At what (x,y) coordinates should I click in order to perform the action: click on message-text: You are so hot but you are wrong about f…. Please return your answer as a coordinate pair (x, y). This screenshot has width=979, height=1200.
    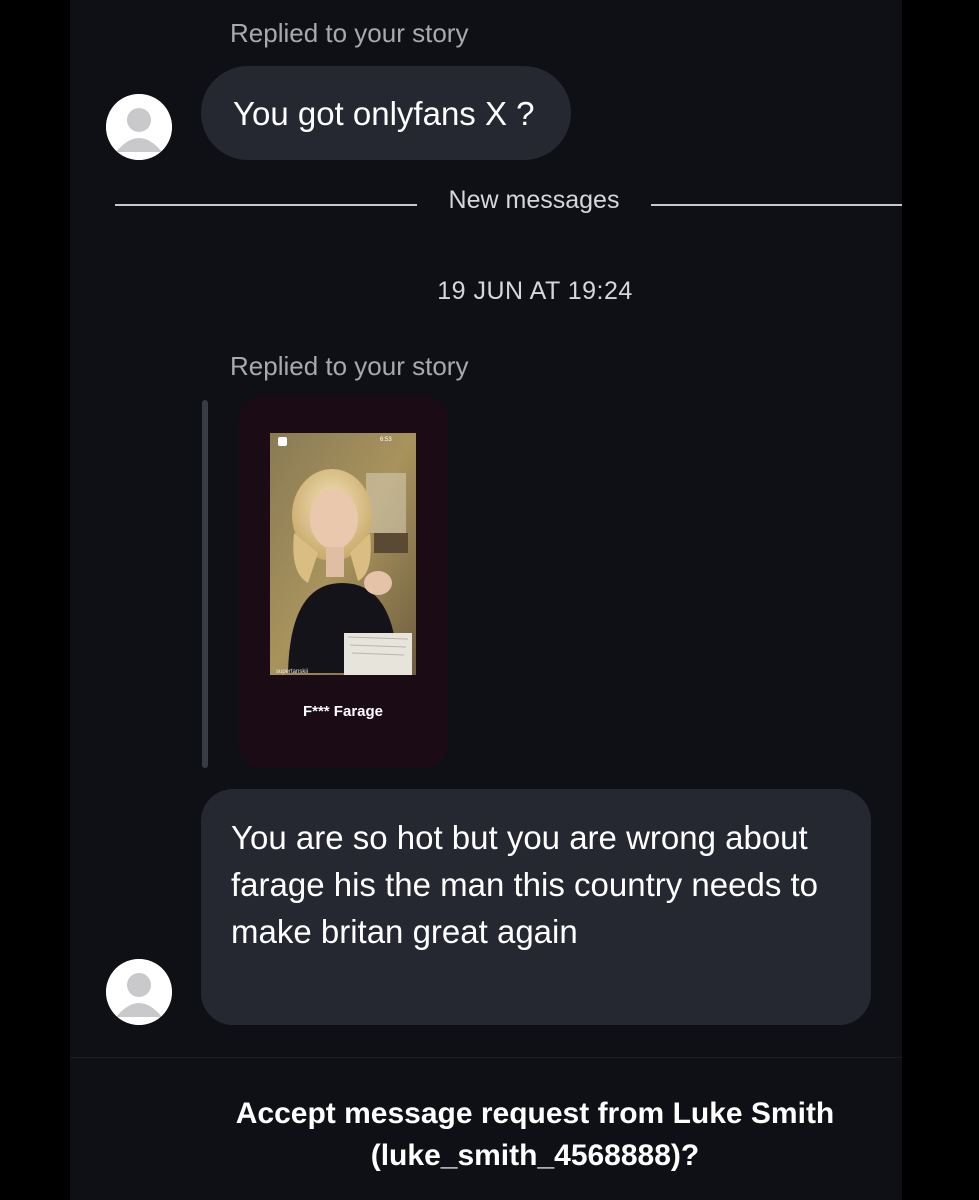
    Looking at the image, I should click on (525, 884).